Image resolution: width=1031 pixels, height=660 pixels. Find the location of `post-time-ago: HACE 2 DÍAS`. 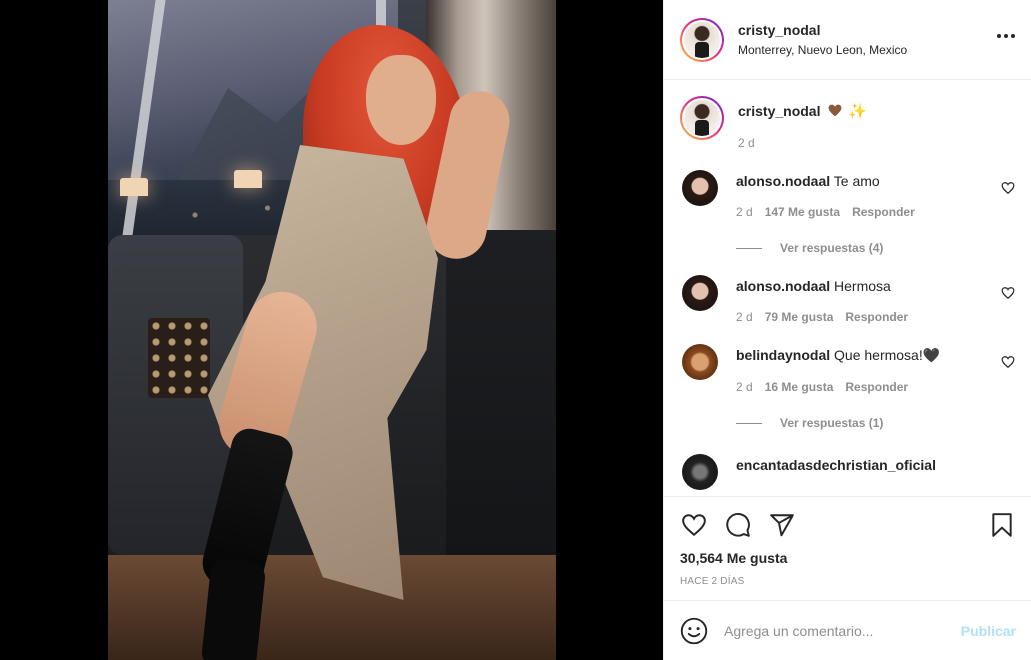

post-time-ago: HACE 2 DÍAS is located at coordinates (848, 581).